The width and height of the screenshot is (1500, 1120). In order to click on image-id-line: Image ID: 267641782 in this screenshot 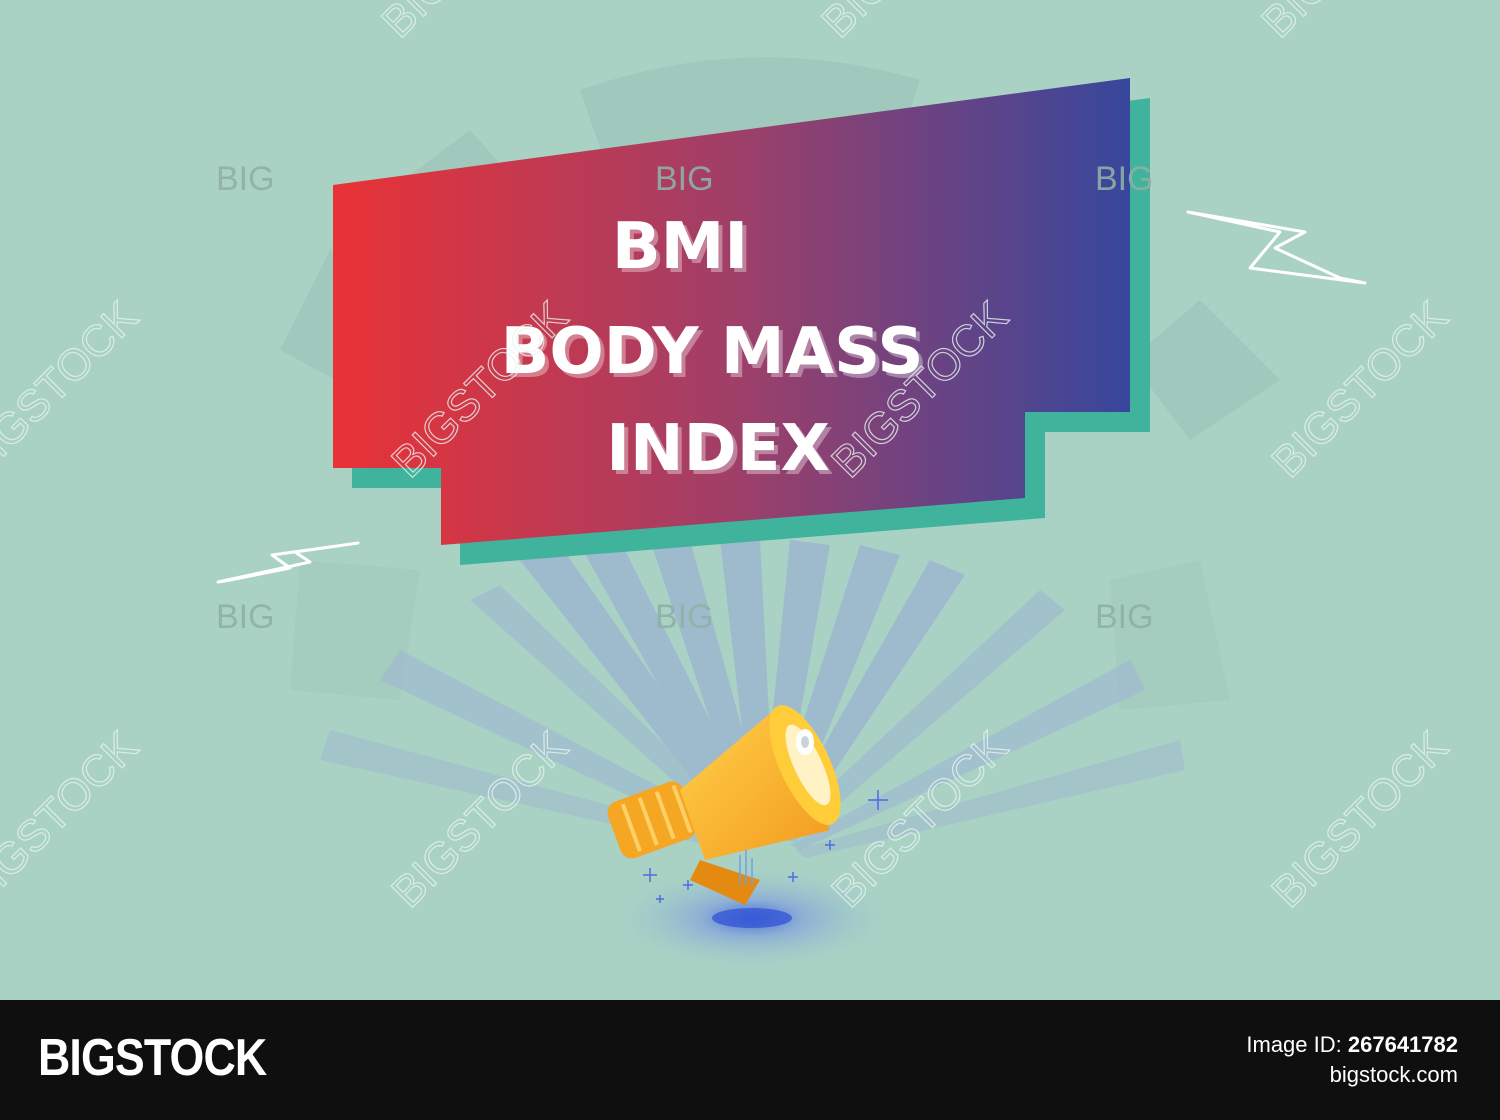, I will do `click(1352, 1045)`.